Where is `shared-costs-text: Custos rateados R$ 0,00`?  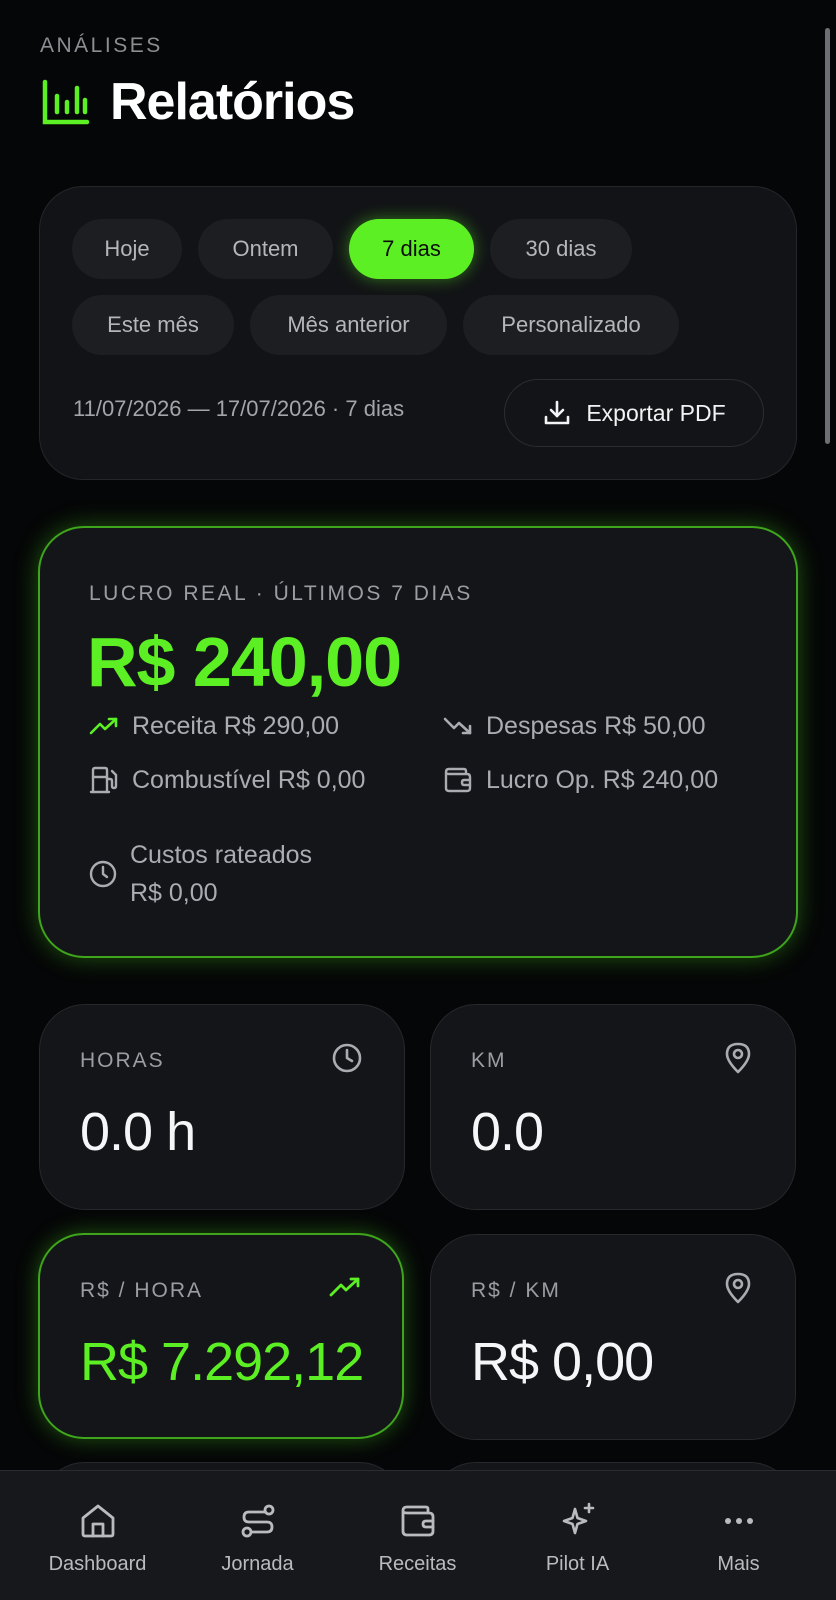
shared-costs-text: Custos rateados R$ 0,00 is located at coordinates (221, 874).